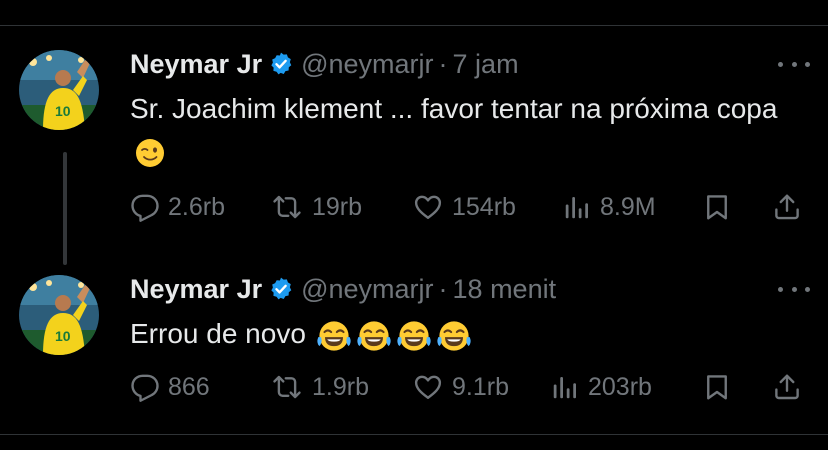  I want to click on tweet-text: Errou de novo, so click(470, 334).